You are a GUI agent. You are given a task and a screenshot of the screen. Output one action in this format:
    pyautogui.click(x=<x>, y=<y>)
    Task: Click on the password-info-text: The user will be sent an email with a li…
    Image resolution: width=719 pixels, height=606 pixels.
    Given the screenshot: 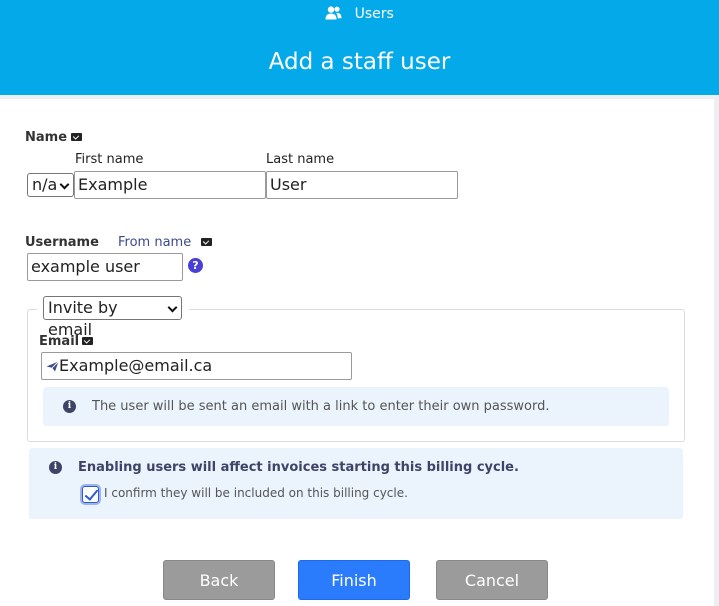 What is the action you would take?
    pyautogui.click(x=321, y=406)
    